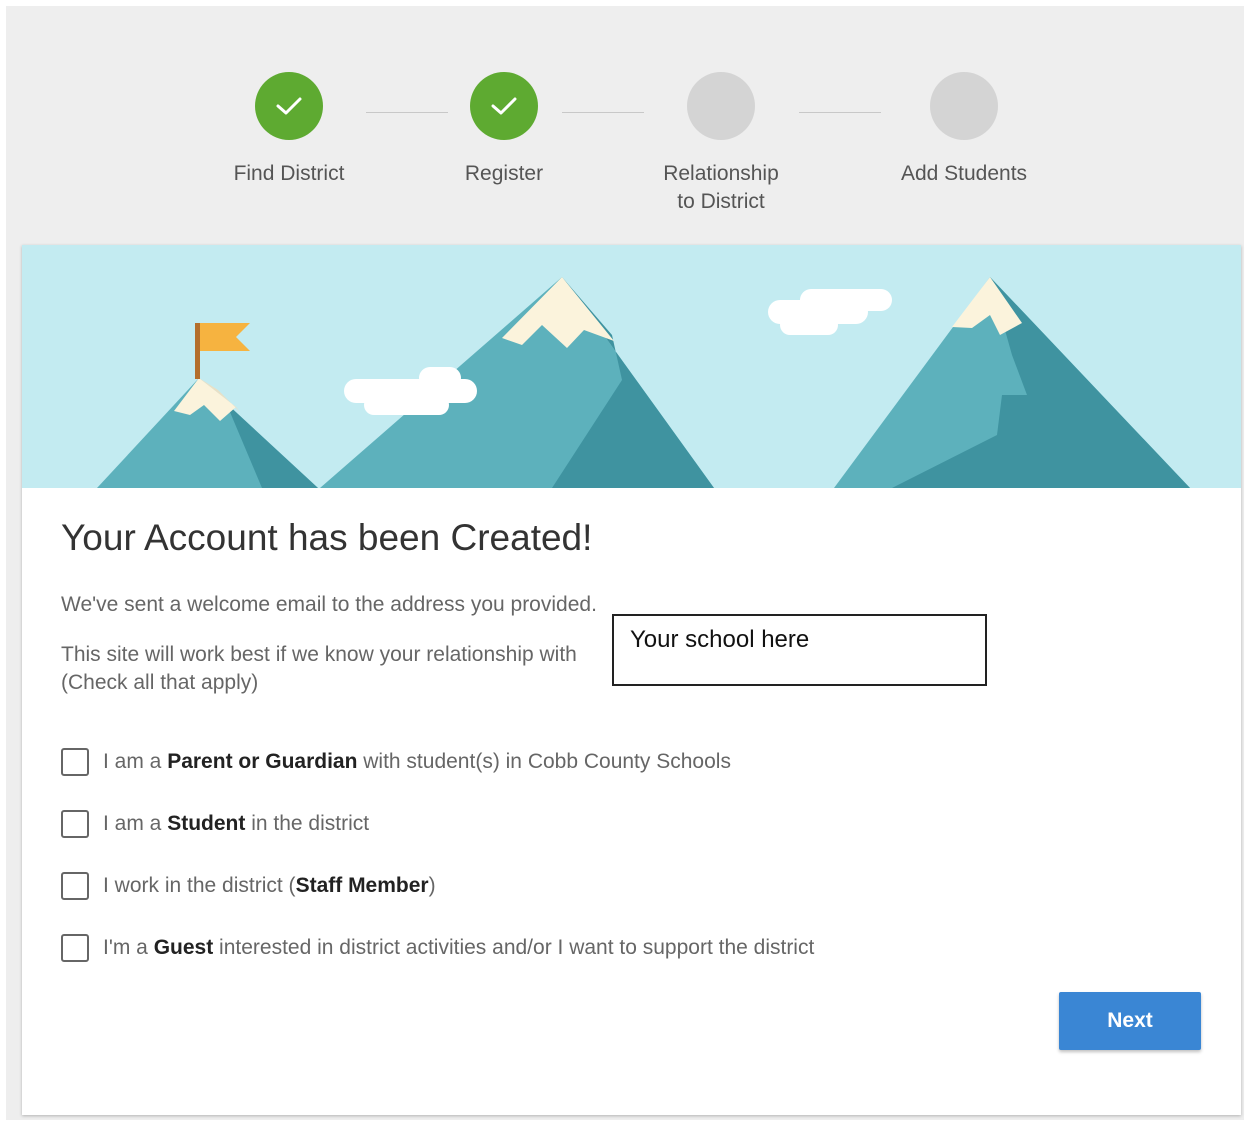  What do you see at coordinates (721, 173) in the screenshot?
I see `step-label-line: Relationship` at bounding box center [721, 173].